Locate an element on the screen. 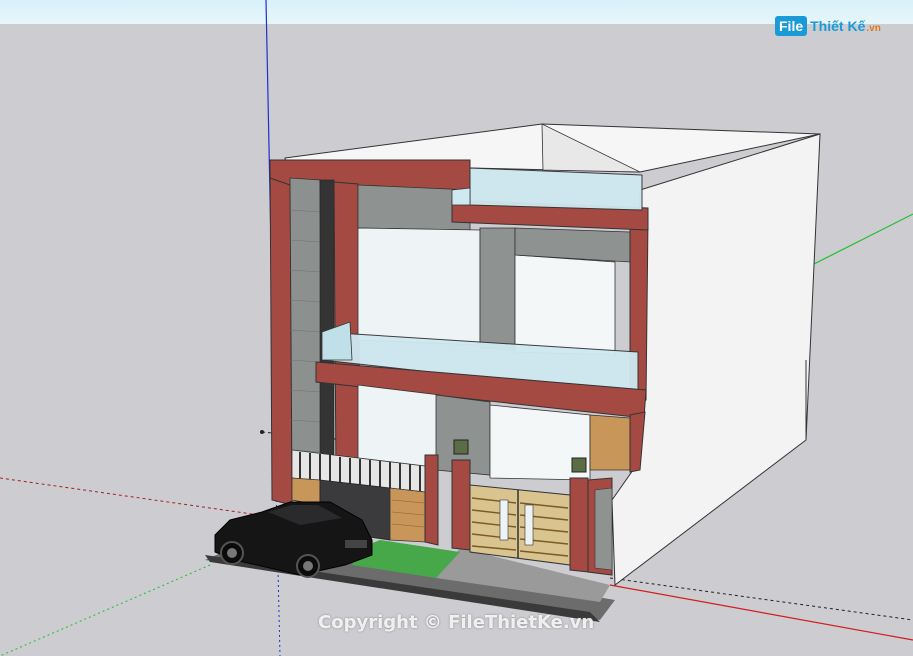  top-balcony-glass-side is located at coordinates (461, 196).